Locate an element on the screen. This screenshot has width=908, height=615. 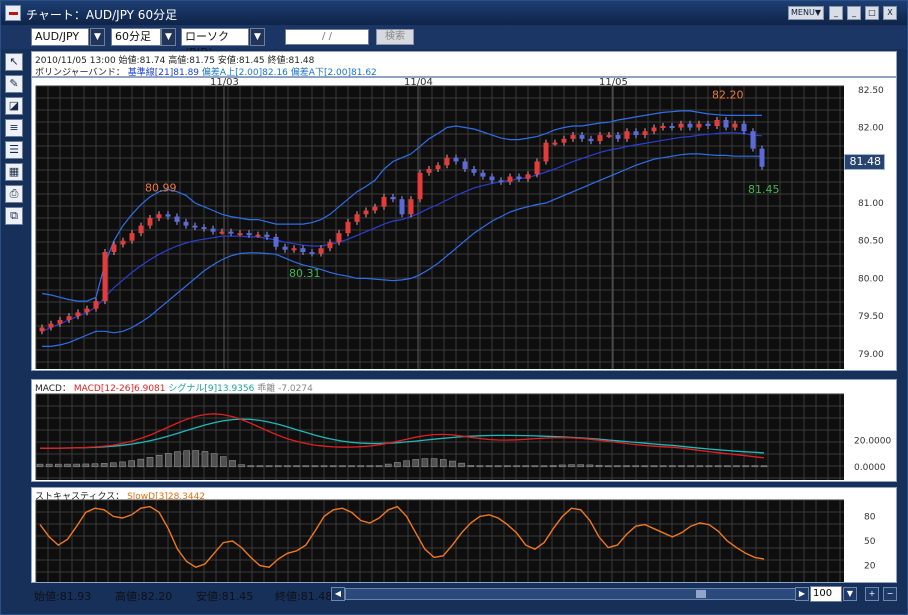
list-icon: ☰ is located at coordinates (14, 150).